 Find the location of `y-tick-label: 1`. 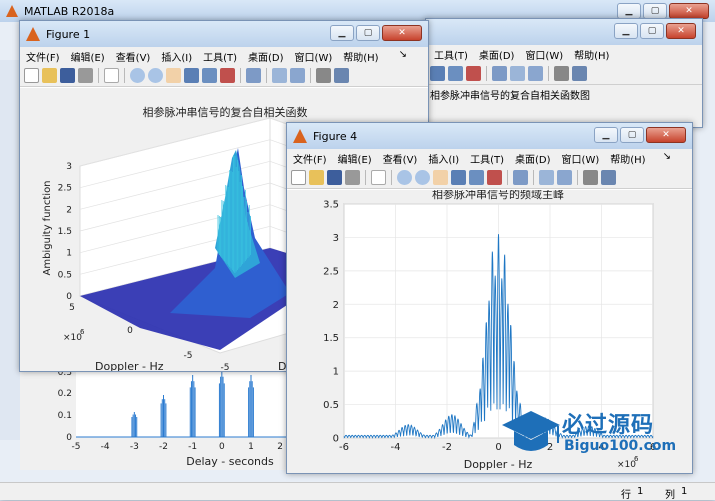

y-tick-label: 1 is located at coordinates (336, 372).